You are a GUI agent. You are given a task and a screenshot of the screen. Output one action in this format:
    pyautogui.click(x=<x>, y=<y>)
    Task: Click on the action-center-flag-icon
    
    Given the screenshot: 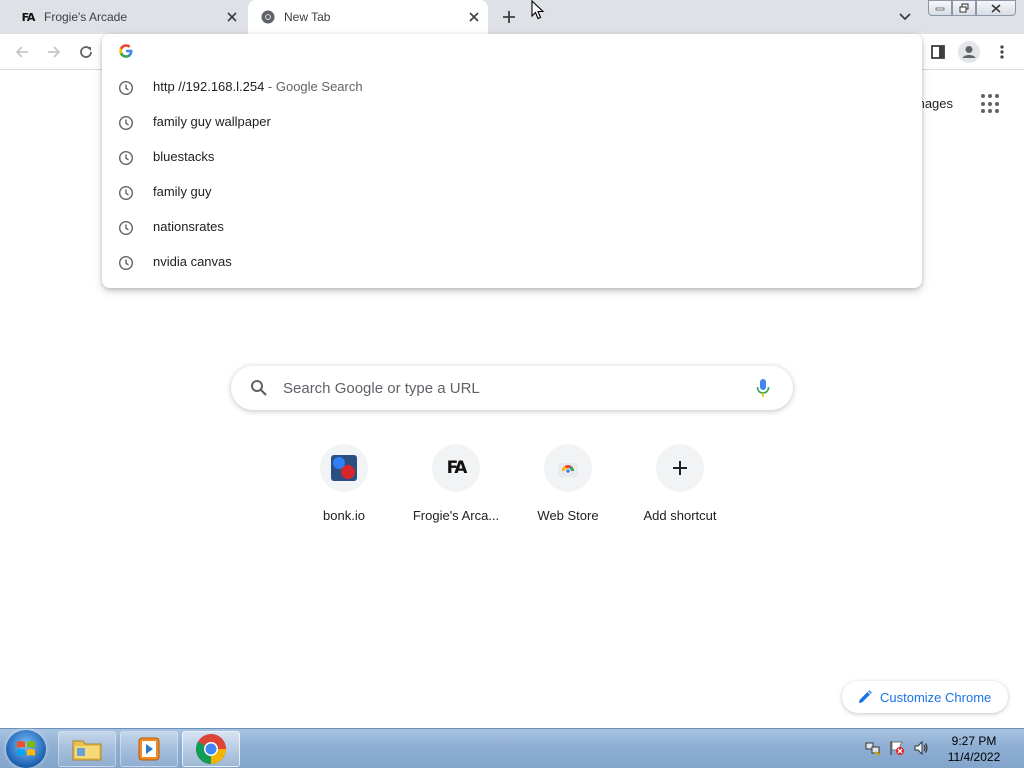 What is the action you would take?
    pyautogui.click(x=897, y=748)
    